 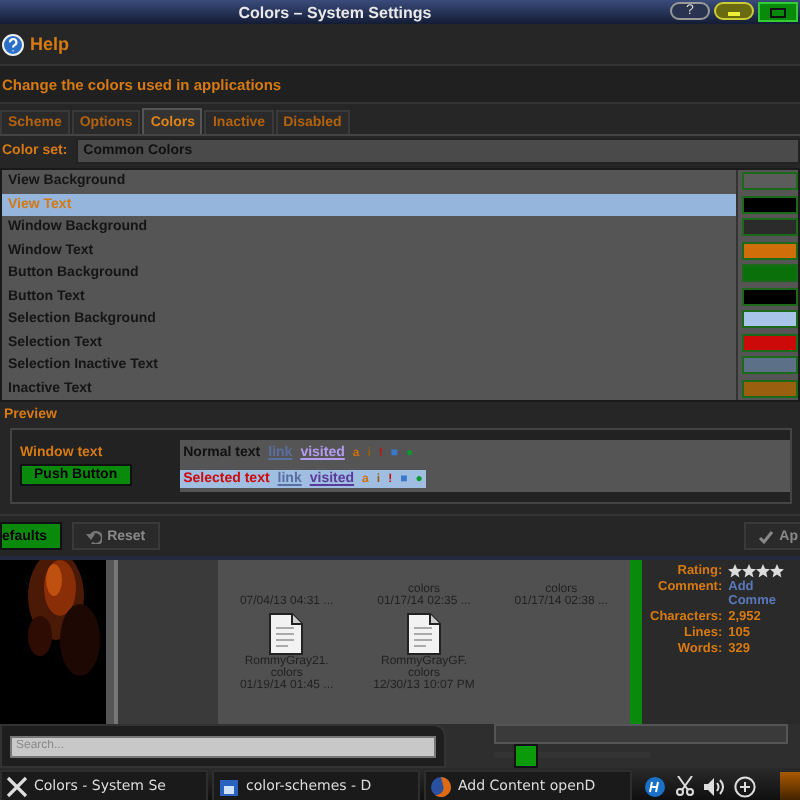 I want to click on browser-icon, so click(x=441, y=786).